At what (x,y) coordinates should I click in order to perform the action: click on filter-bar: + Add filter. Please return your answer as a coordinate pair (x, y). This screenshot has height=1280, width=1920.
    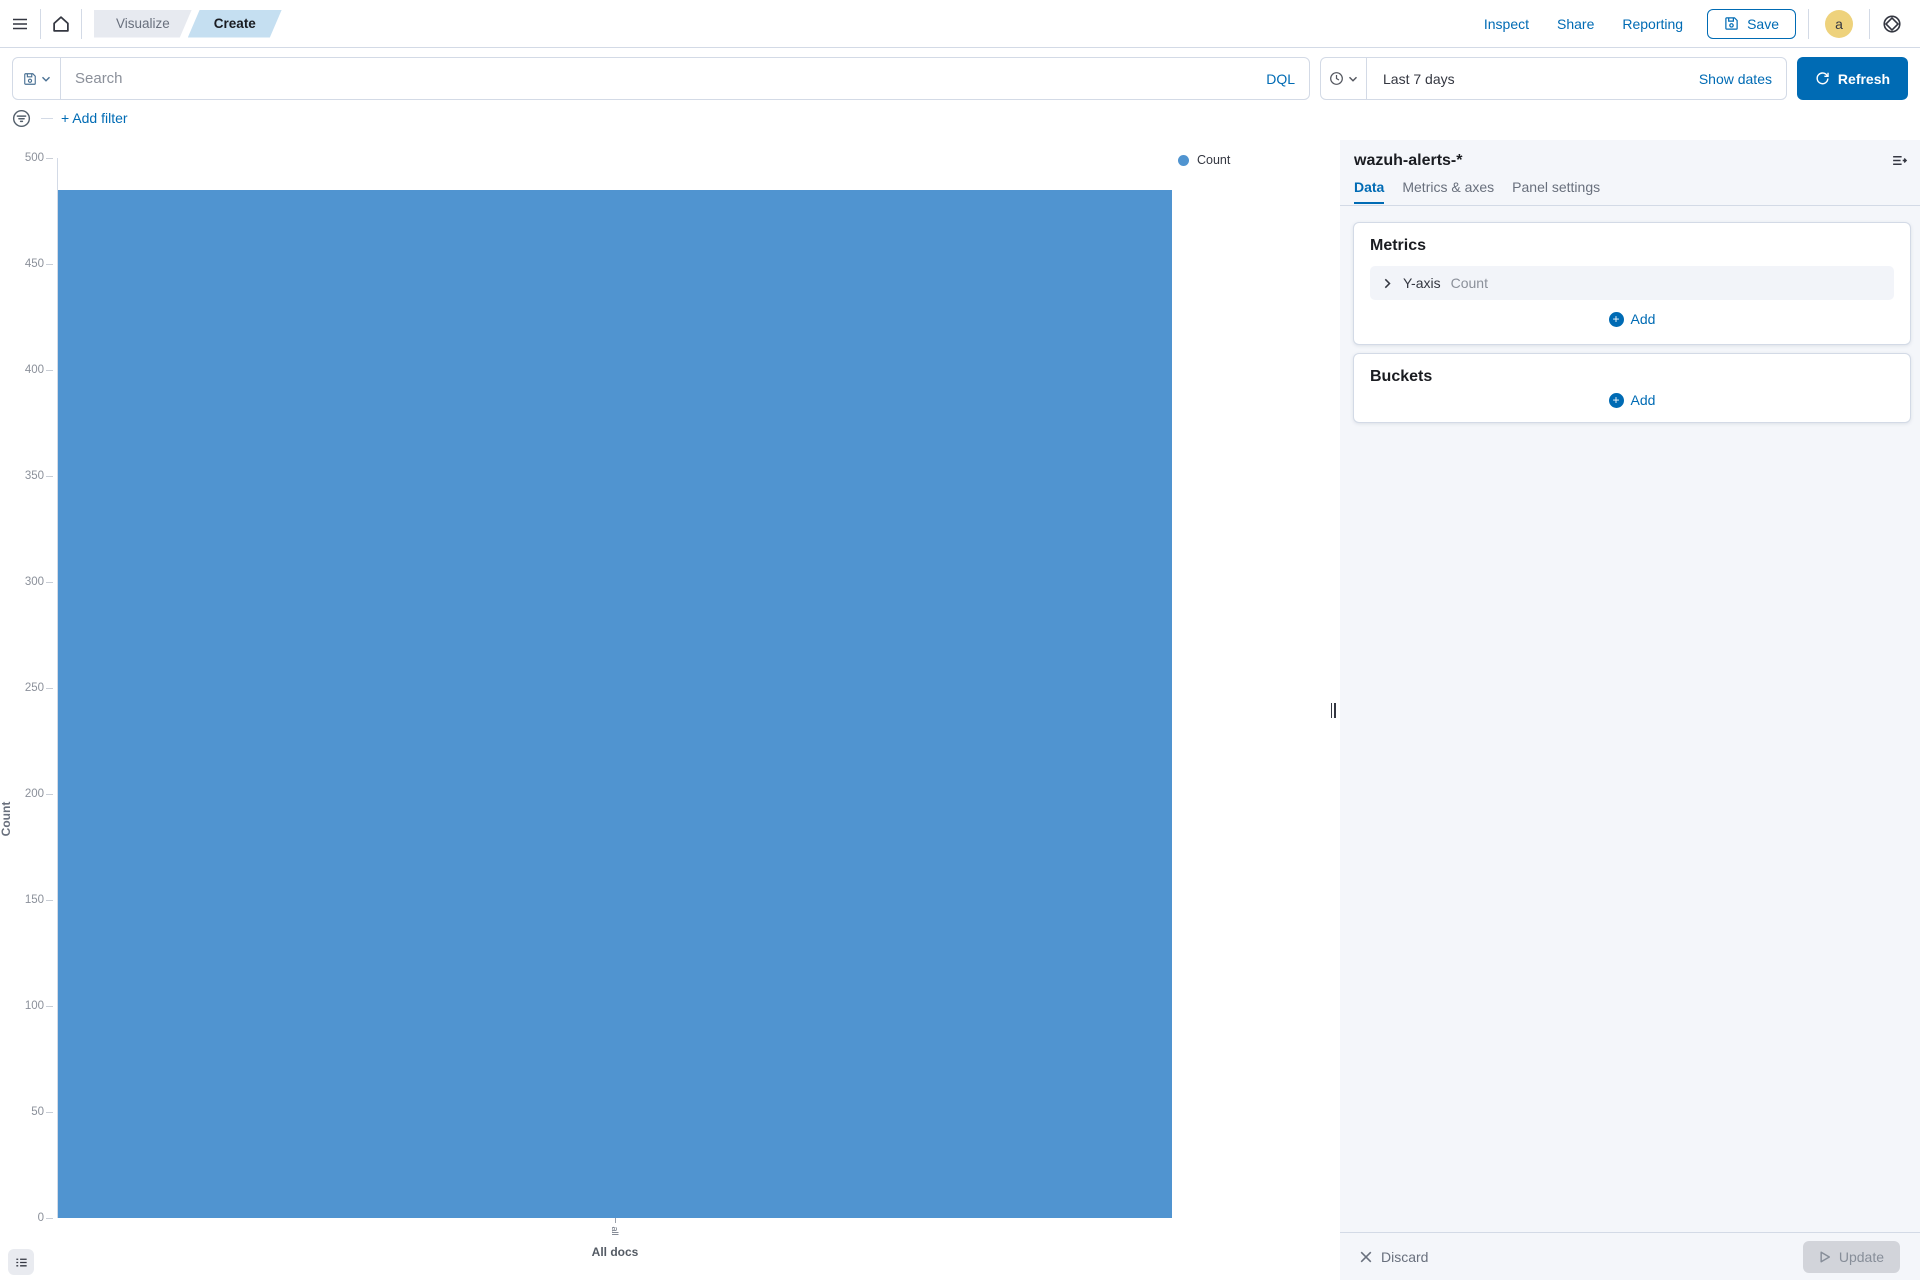
    Looking at the image, I should click on (70, 118).